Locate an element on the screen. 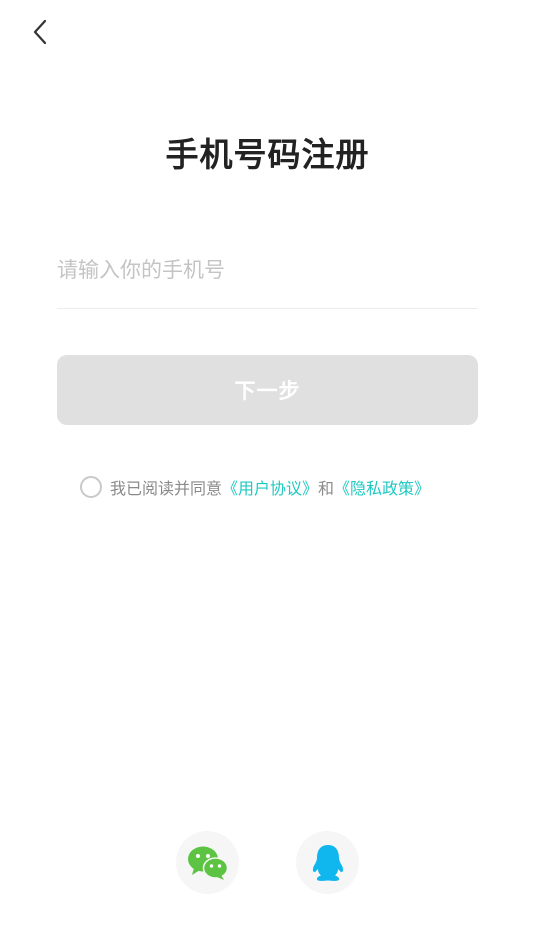 The width and height of the screenshot is (535, 951). agree-checkbox is located at coordinates (91, 487).